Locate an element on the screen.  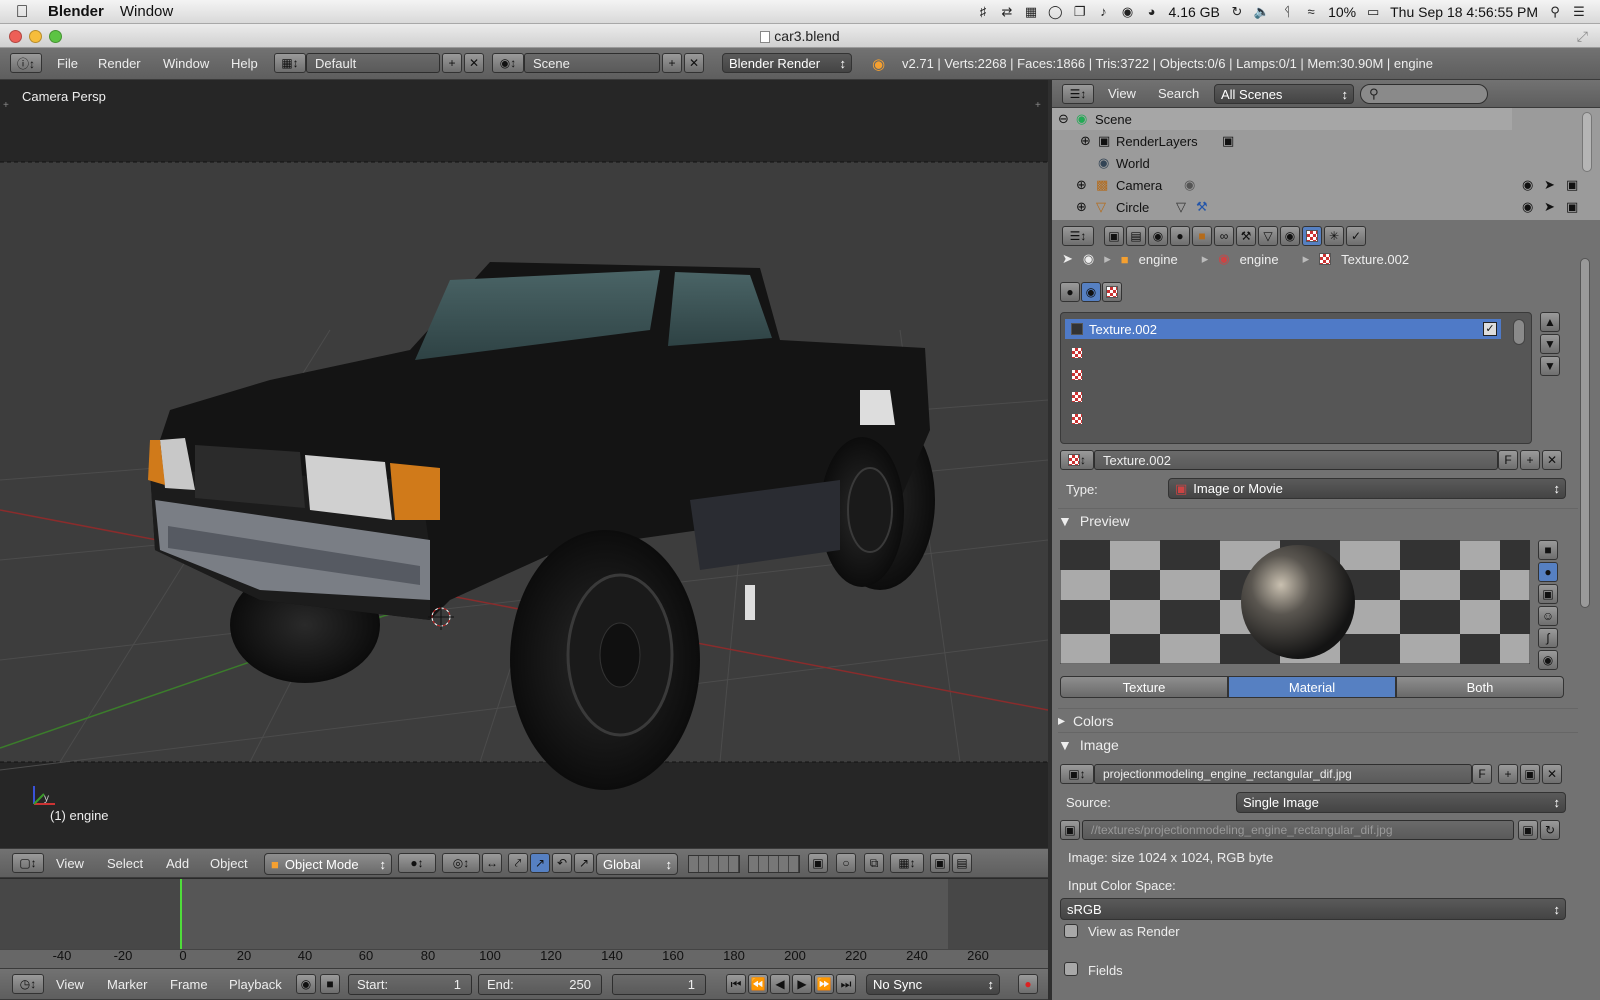
texture-slot-row-selected: Texture.002 ✓ is located at coordinates (1283, 329).